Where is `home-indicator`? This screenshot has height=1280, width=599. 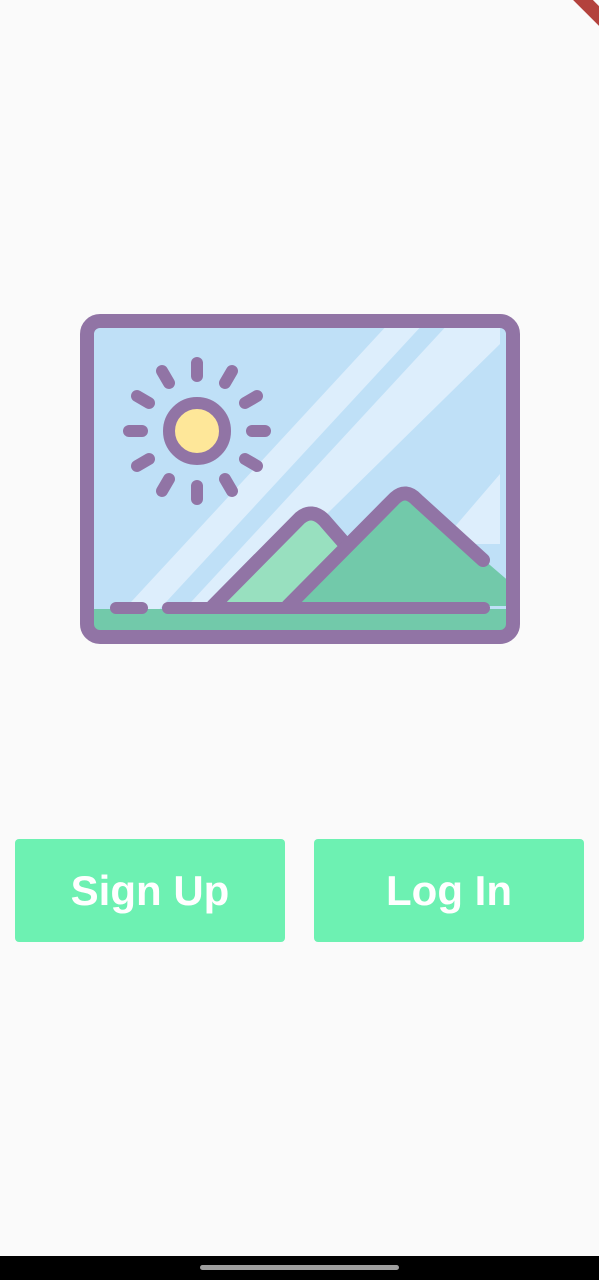
home-indicator is located at coordinates (299, 1267).